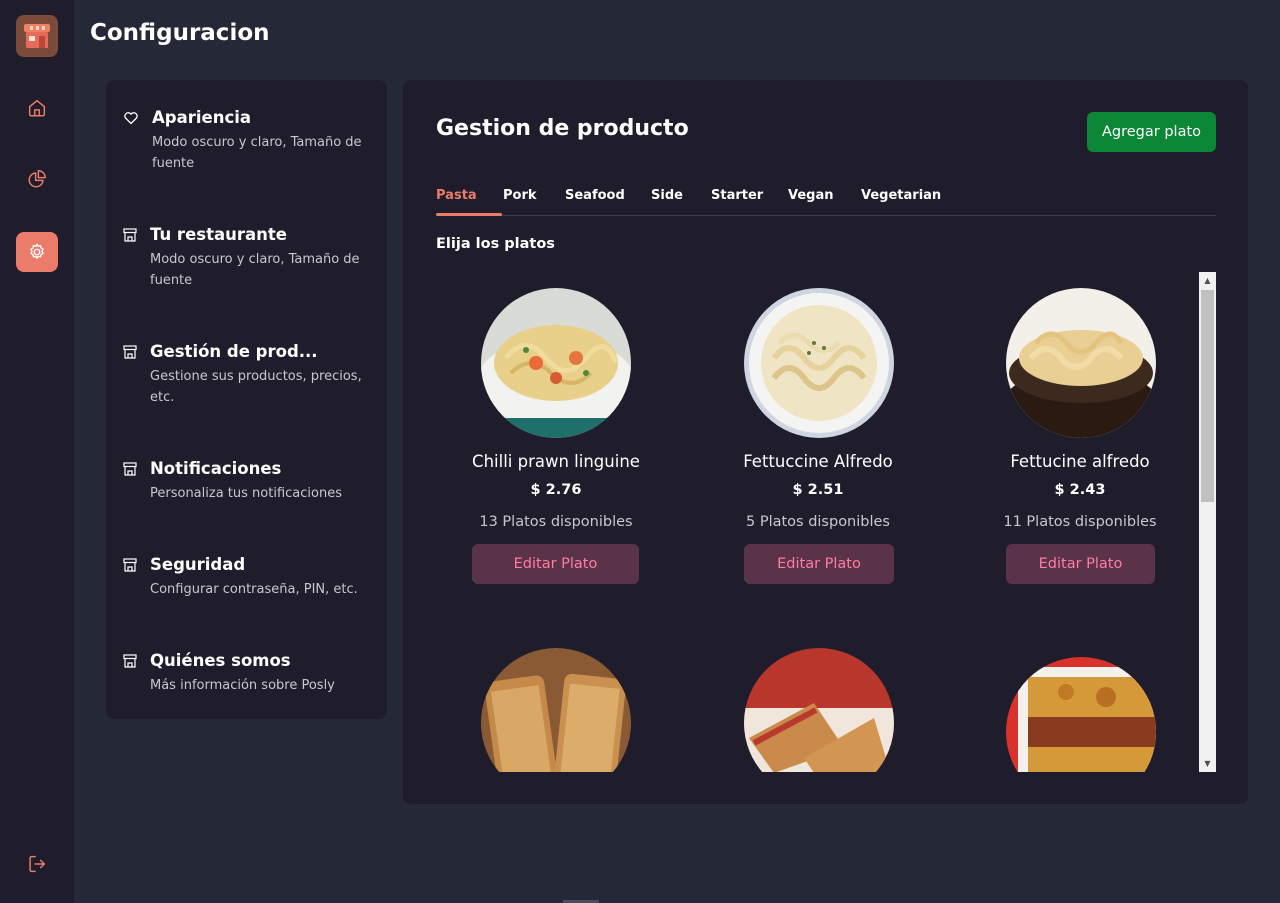 This screenshot has width=1280, height=903. I want to click on dish-price: $ 2.51, so click(818, 490).